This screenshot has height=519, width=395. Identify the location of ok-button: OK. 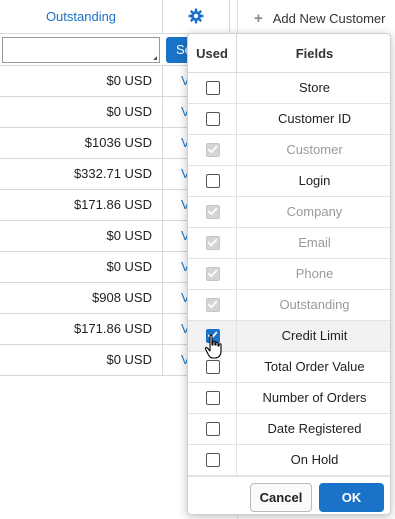
(351, 497).